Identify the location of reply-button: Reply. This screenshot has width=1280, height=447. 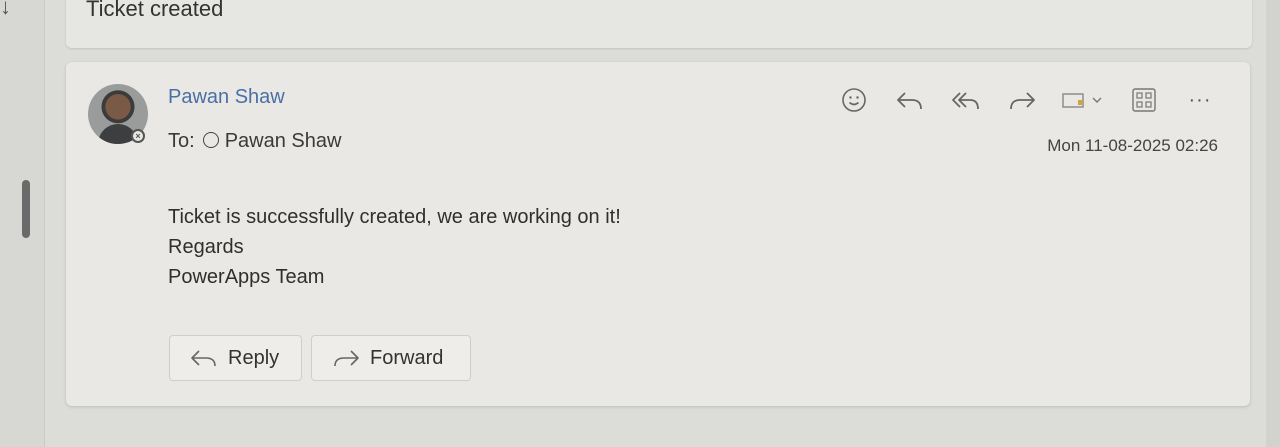
(235, 358).